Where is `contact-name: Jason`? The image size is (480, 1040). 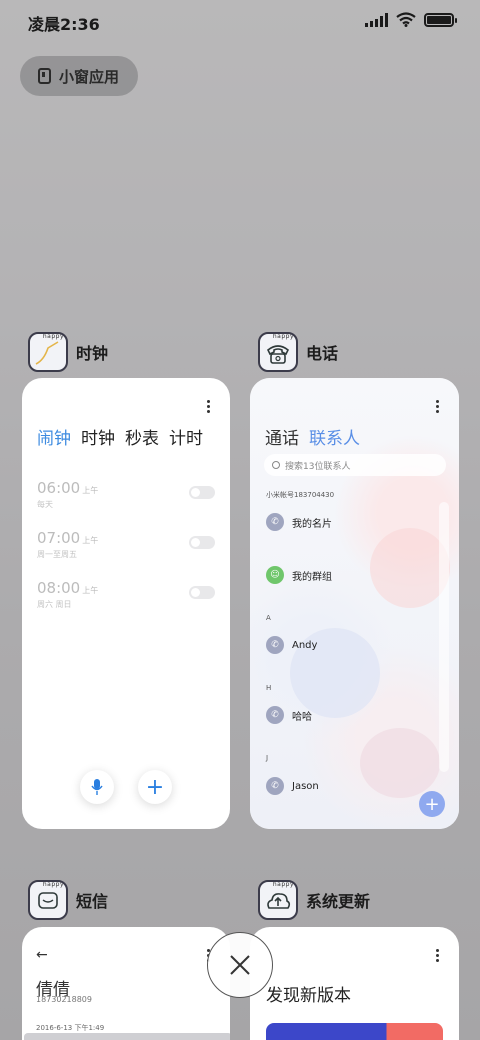
contact-name: Jason is located at coordinates (305, 786).